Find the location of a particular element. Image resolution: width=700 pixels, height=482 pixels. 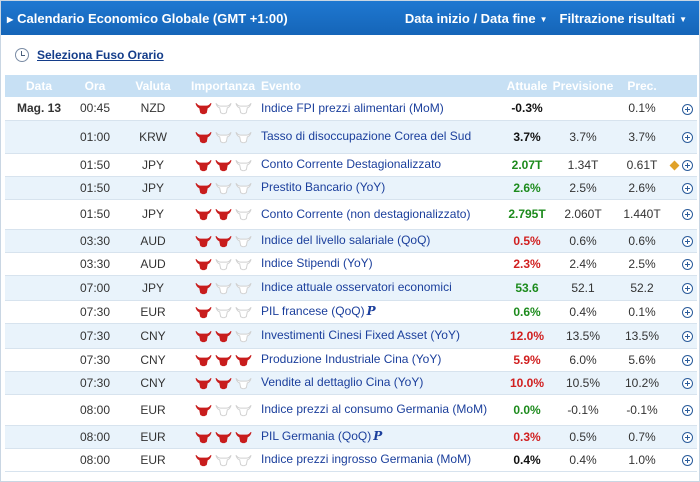

cell-event: Indice attuale osservatori economici is located at coordinates (380, 287).